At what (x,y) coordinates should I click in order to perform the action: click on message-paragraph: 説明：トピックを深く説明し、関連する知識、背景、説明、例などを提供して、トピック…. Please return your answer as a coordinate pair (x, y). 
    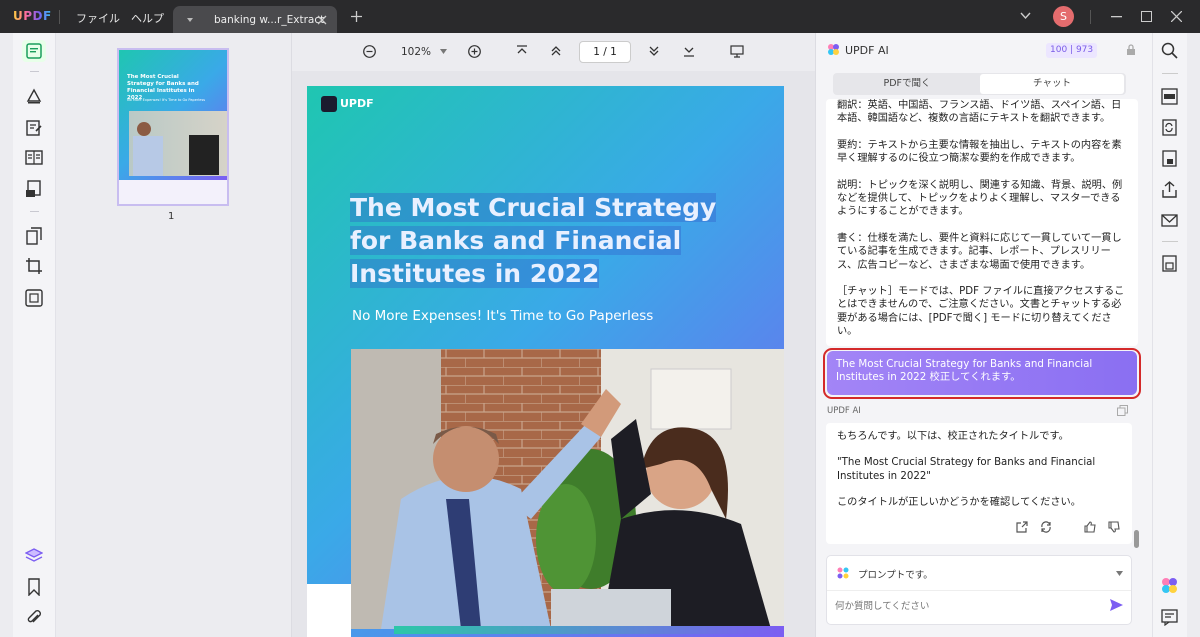
    Looking at the image, I should click on (980, 198).